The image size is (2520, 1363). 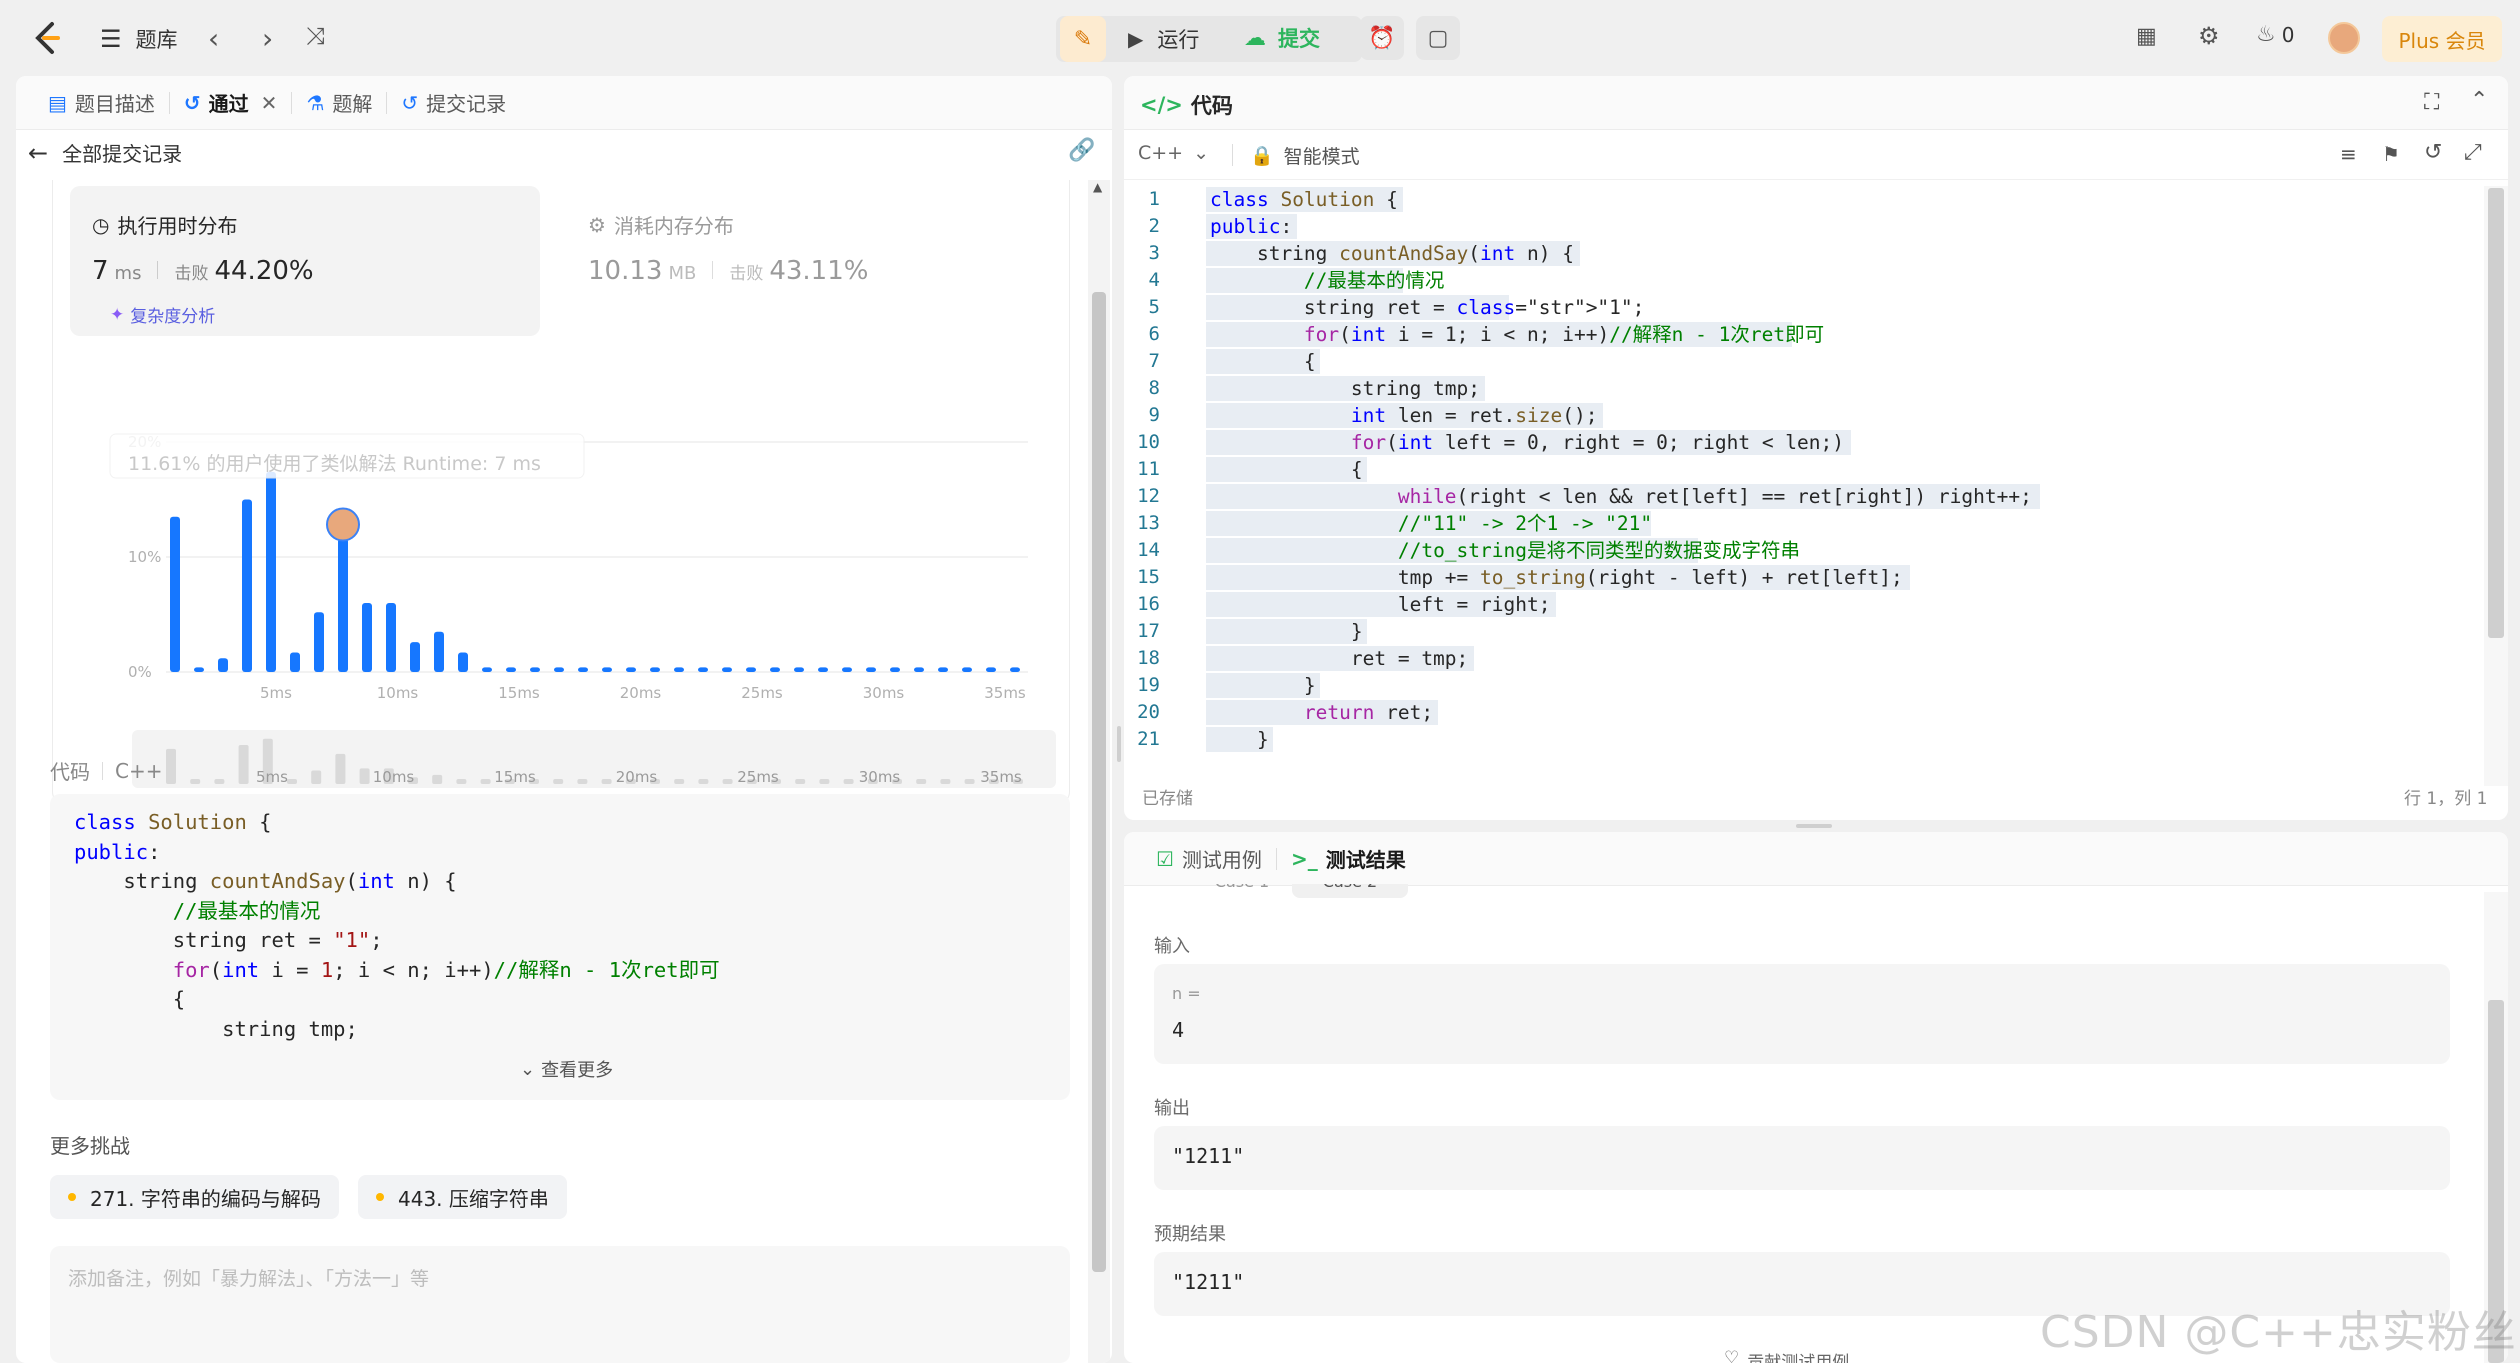 What do you see at coordinates (2391, 154) in the screenshot?
I see `bookmark-icon: ⚑` at bounding box center [2391, 154].